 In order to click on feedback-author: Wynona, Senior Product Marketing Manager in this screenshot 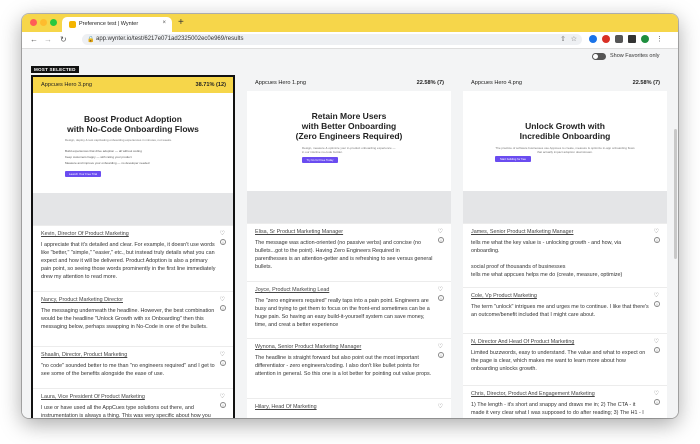, I will do `click(308, 347)`.